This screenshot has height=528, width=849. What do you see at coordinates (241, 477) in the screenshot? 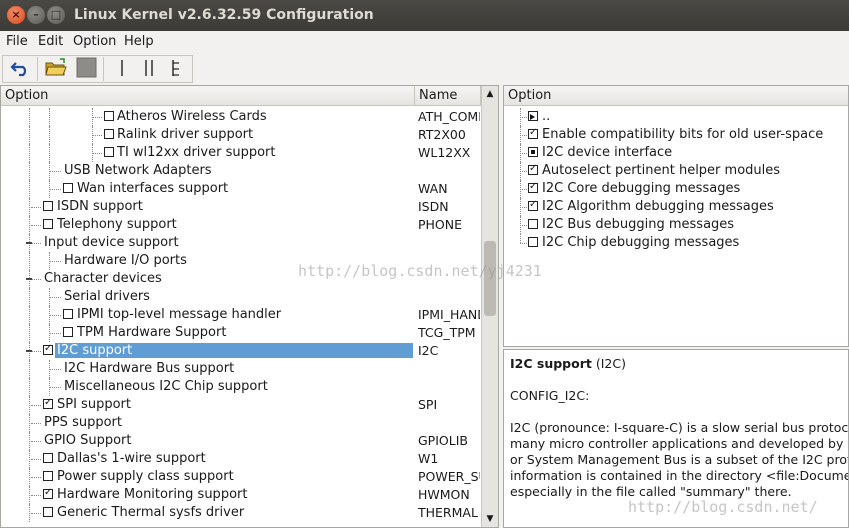
I see `tree-row: Power supply class support POWER_SUPPLY` at bounding box center [241, 477].